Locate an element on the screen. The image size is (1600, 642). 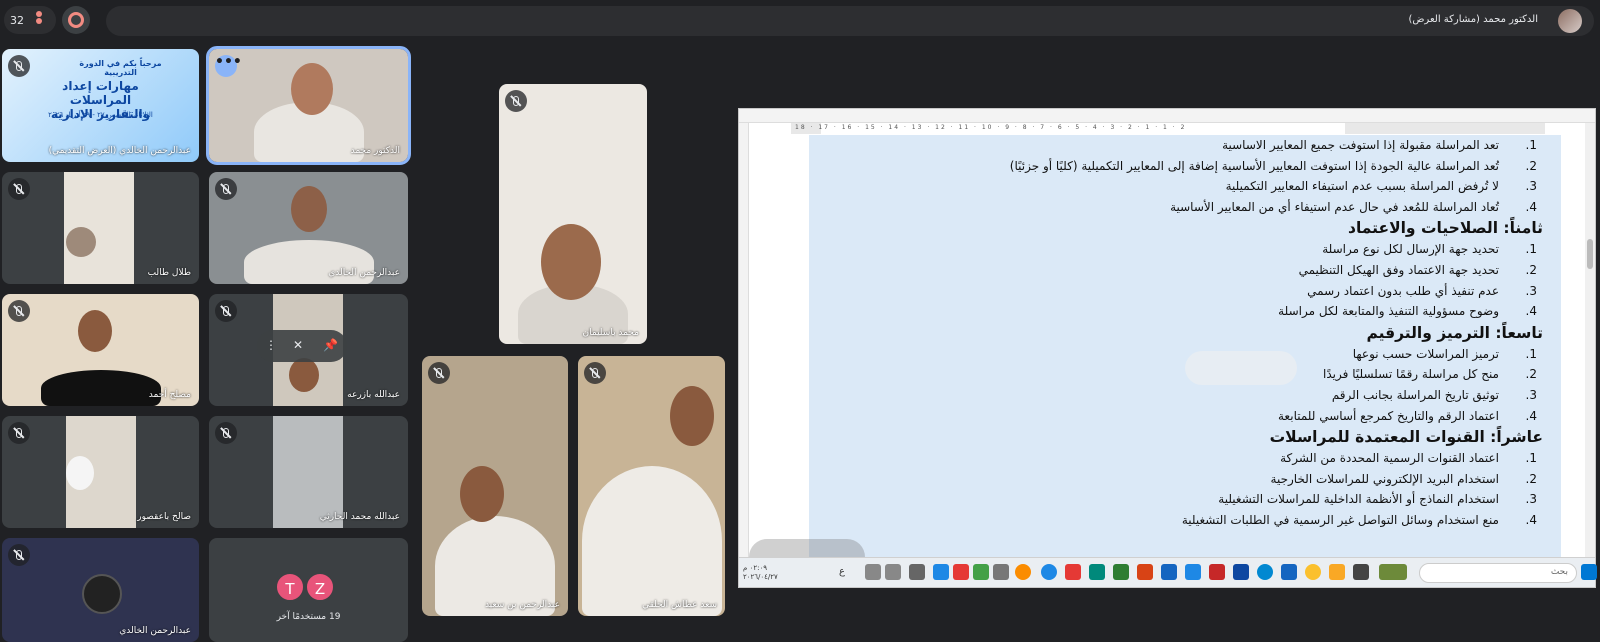
list-item-text: تحديد جهة الإرسال لكل نوع مراسلة is located at coordinates (1410, 249).